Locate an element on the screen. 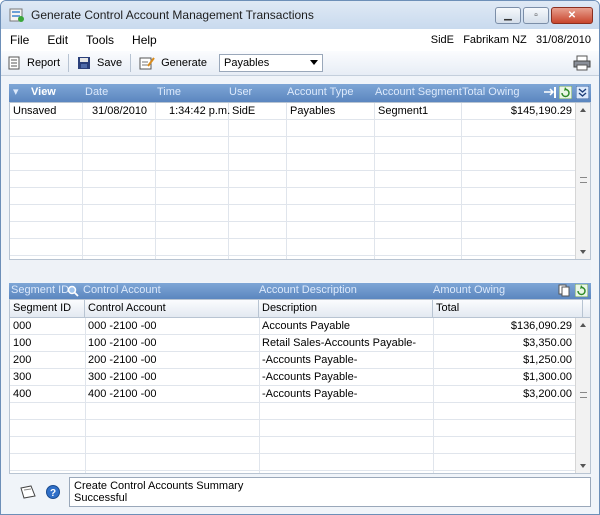 This screenshot has width=600, height=515. row-control-account: 200 -2100 -00 is located at coordinates (122, 360).